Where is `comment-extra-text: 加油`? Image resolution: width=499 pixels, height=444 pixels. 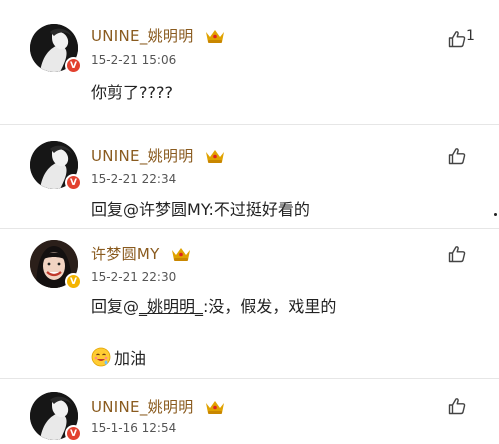 comment-extra-text: 加油 is located at coordinates (118, 358).